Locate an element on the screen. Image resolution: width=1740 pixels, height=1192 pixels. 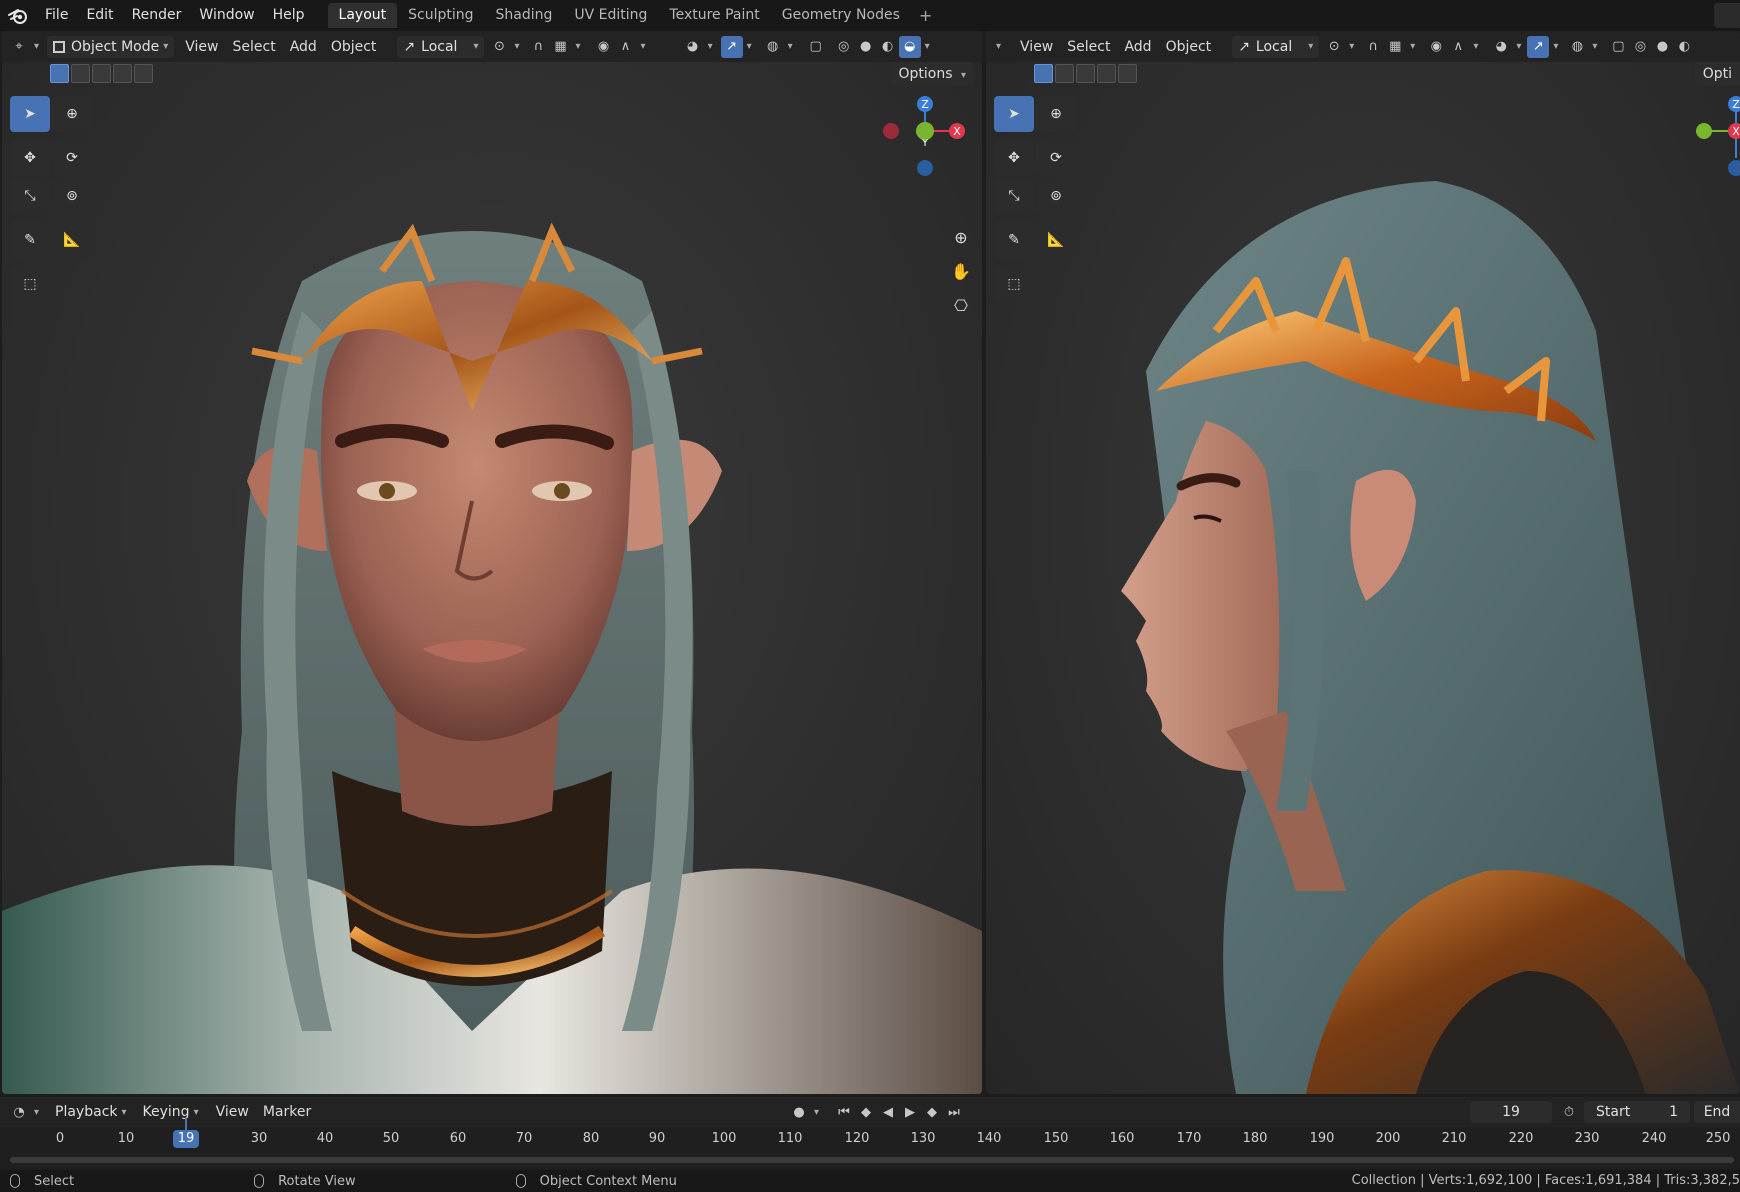
current-frame-field: 19 is located at coordinates (1511, 1112).